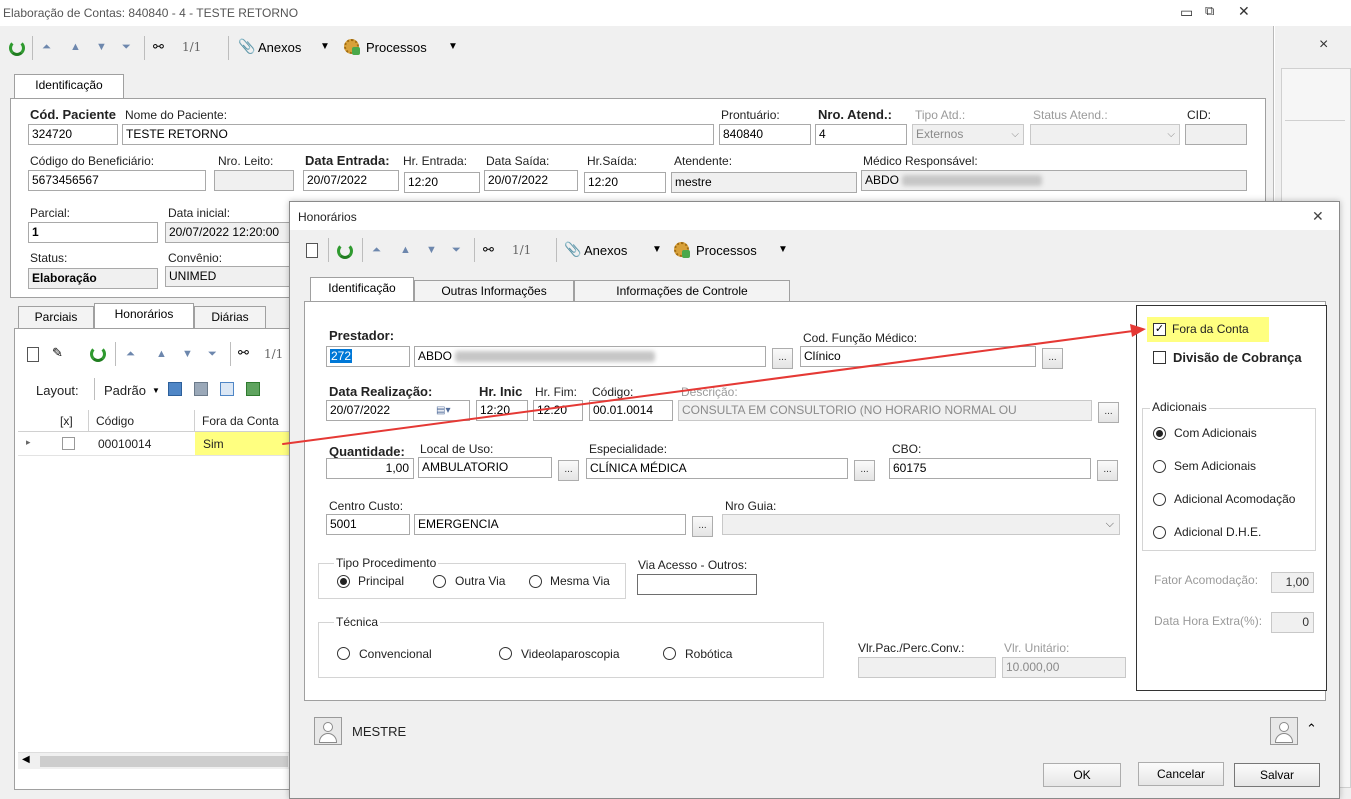 The image size is (1351, 799). Describe the element at coordinates (1138, 330) in the screenshot. I see `annotation-arrow-head` at that location.